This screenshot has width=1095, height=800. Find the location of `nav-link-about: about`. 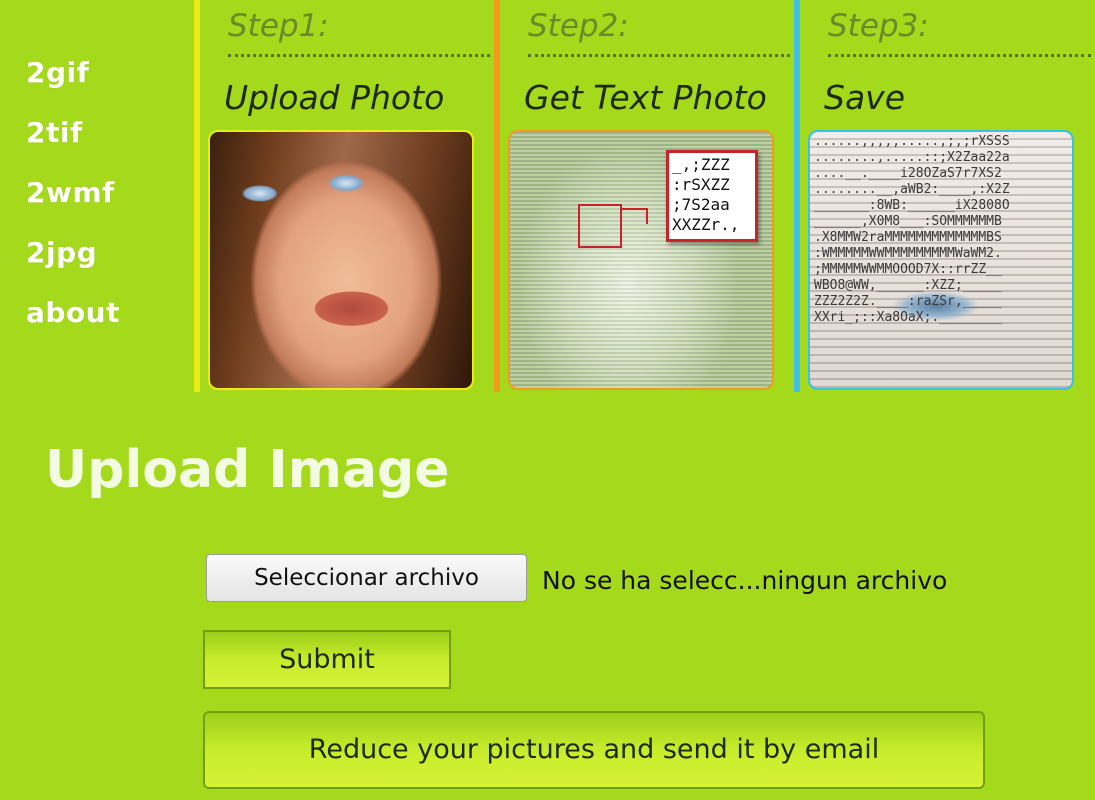

nav-link-about: about is located at coordinates (73, 312).